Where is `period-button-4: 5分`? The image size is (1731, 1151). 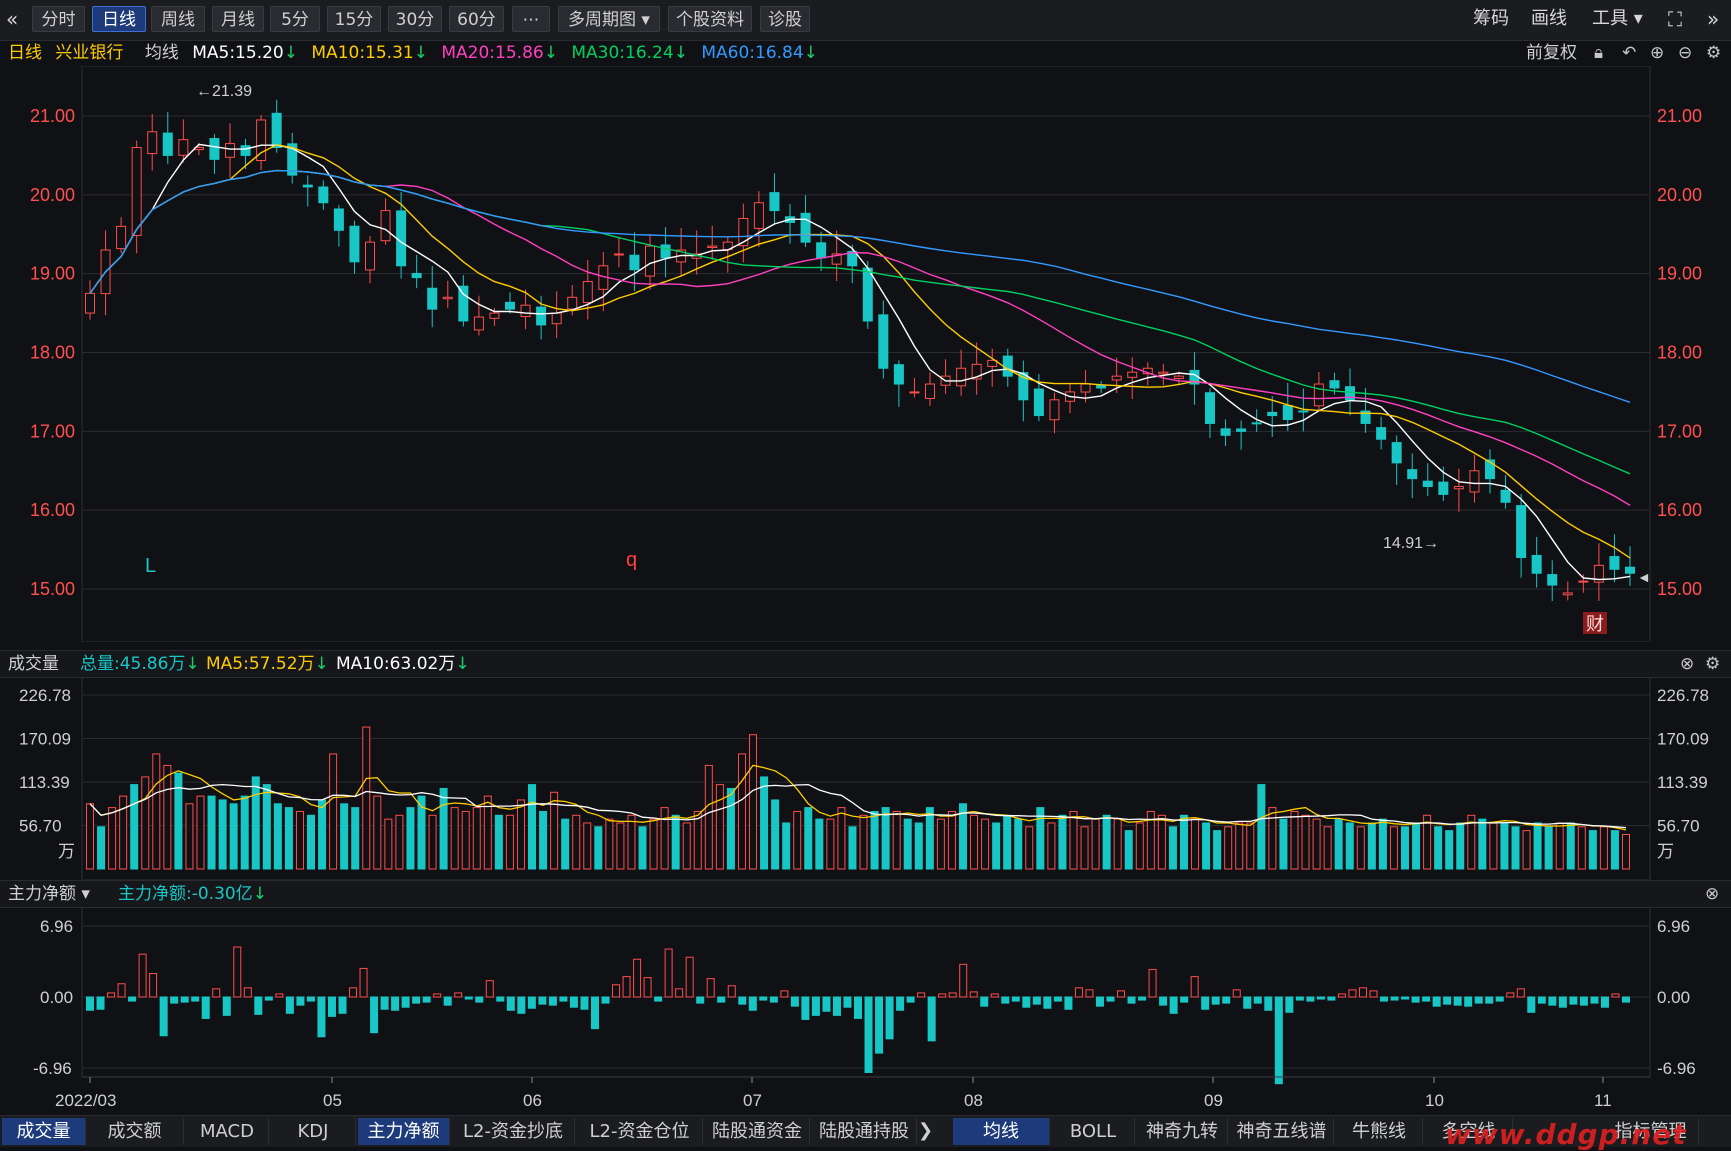
period-button-4: 5分 is located at coordinates (295, 19).